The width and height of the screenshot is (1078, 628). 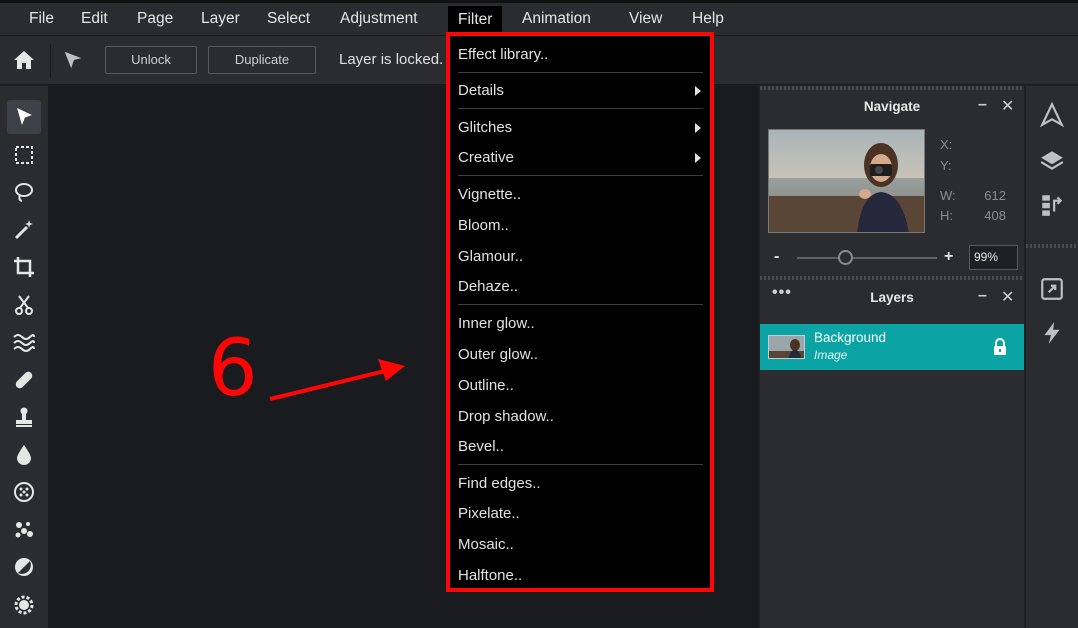 I want to click on menu-item-find-edges: Find edges.., so click(x=499, y=483).